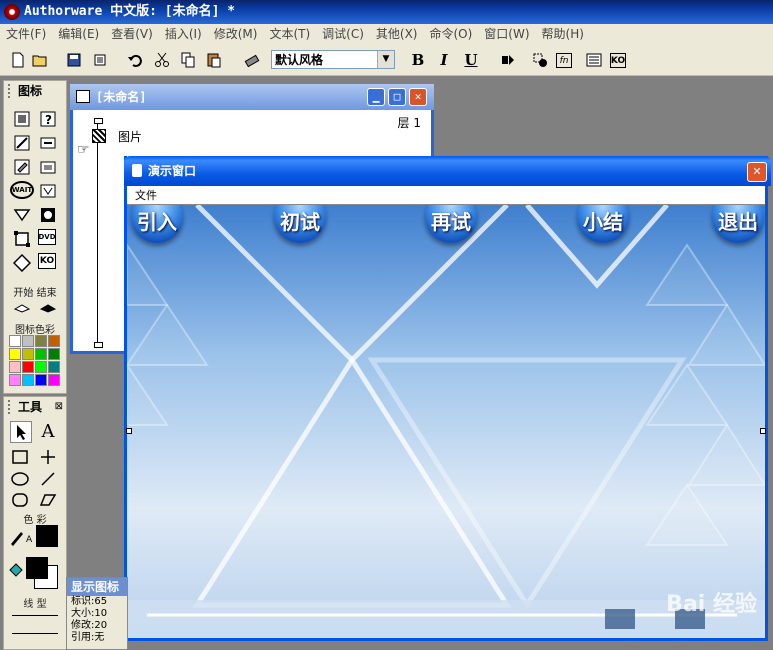 The height and width of the screenshot is (650, 773). What do you see at coordinates (130, 11) in the screenshot?
I see `app-title: Authorware 中文版: [未命名] *` at bounding box center [130, 11].